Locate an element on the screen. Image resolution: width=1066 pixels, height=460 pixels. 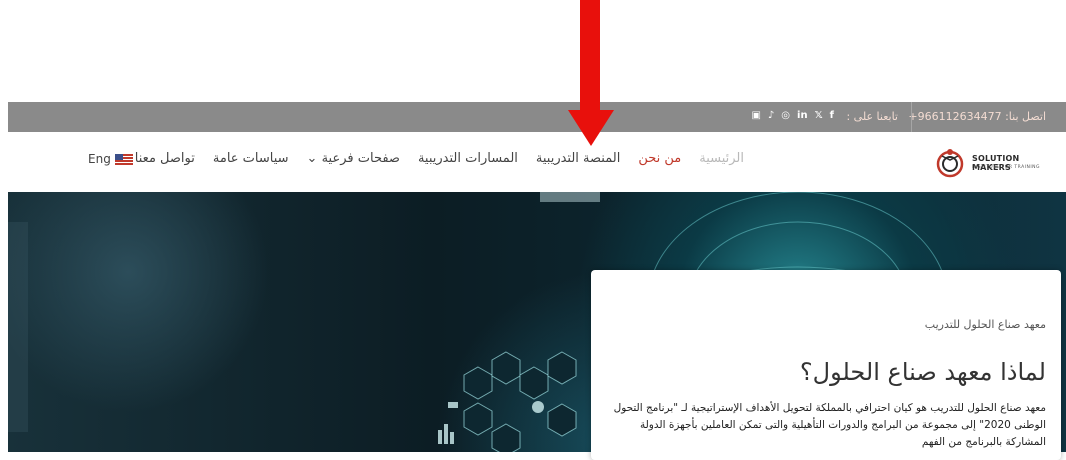
youtube-icon: ▣ is located at coordinates (755, 116).